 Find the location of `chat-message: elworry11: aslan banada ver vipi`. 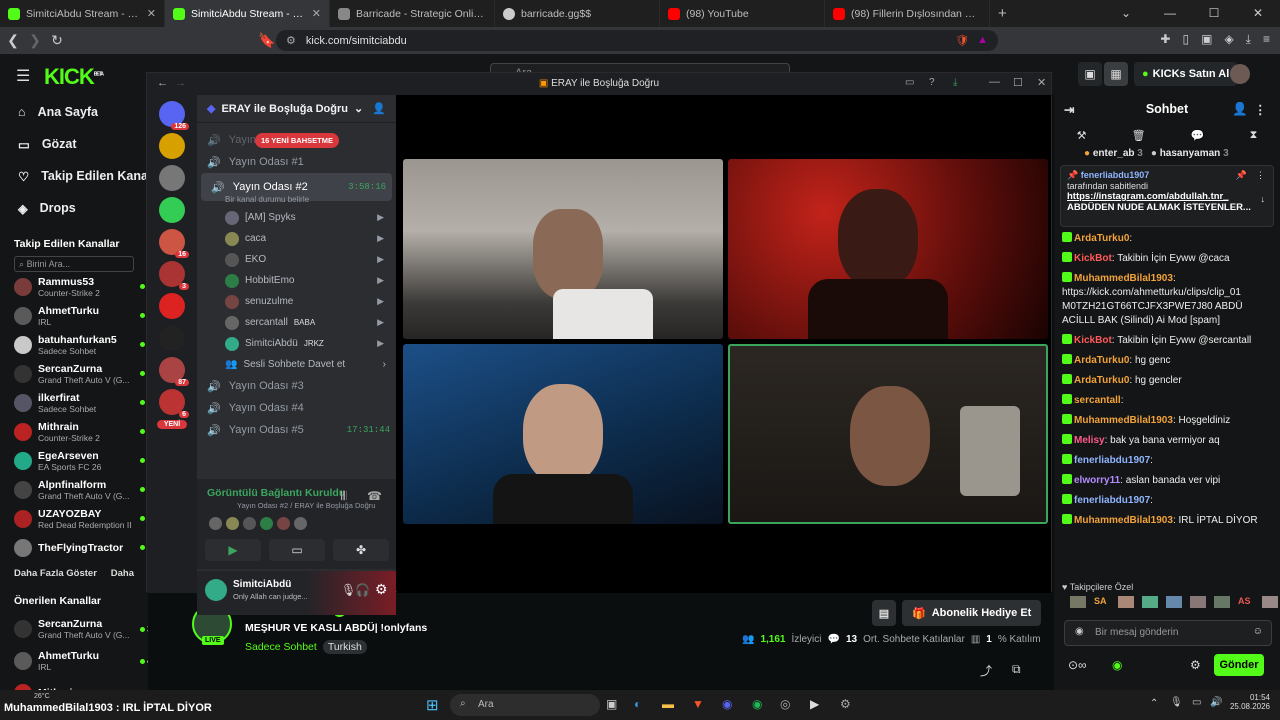

chat-message: elworry11: aslan banada ver vipi is located at coordinates (1167, 481).